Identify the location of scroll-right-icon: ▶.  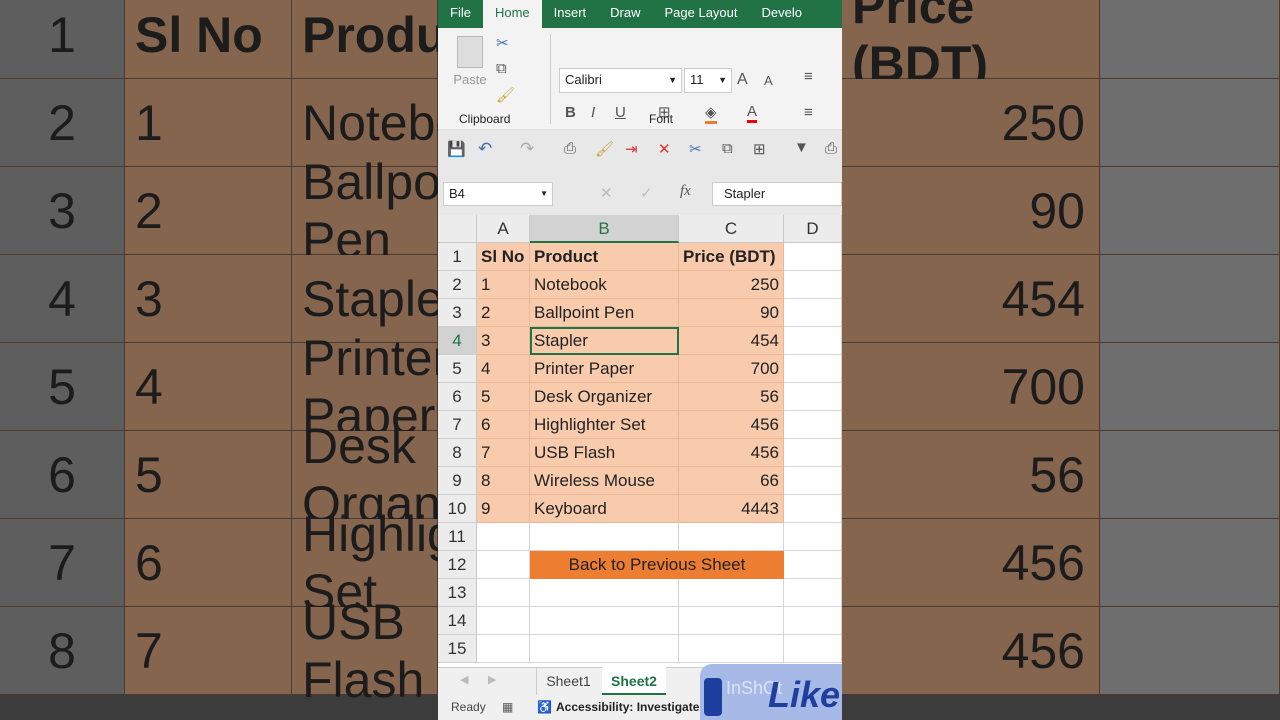
(492, 679).